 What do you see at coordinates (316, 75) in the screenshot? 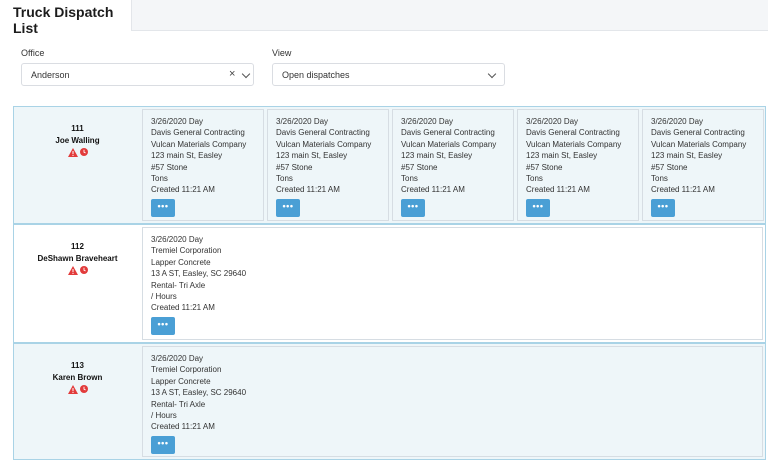
I see `view-select-value: Open dispatches` at bounding box center [316, 75].